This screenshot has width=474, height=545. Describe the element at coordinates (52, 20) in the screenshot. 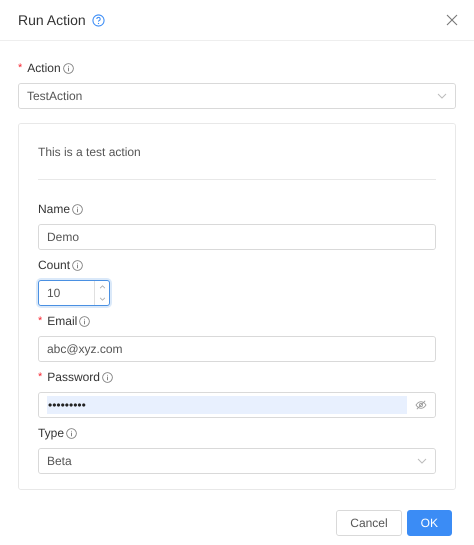

I see `dialog-title: Run Action` at that location.